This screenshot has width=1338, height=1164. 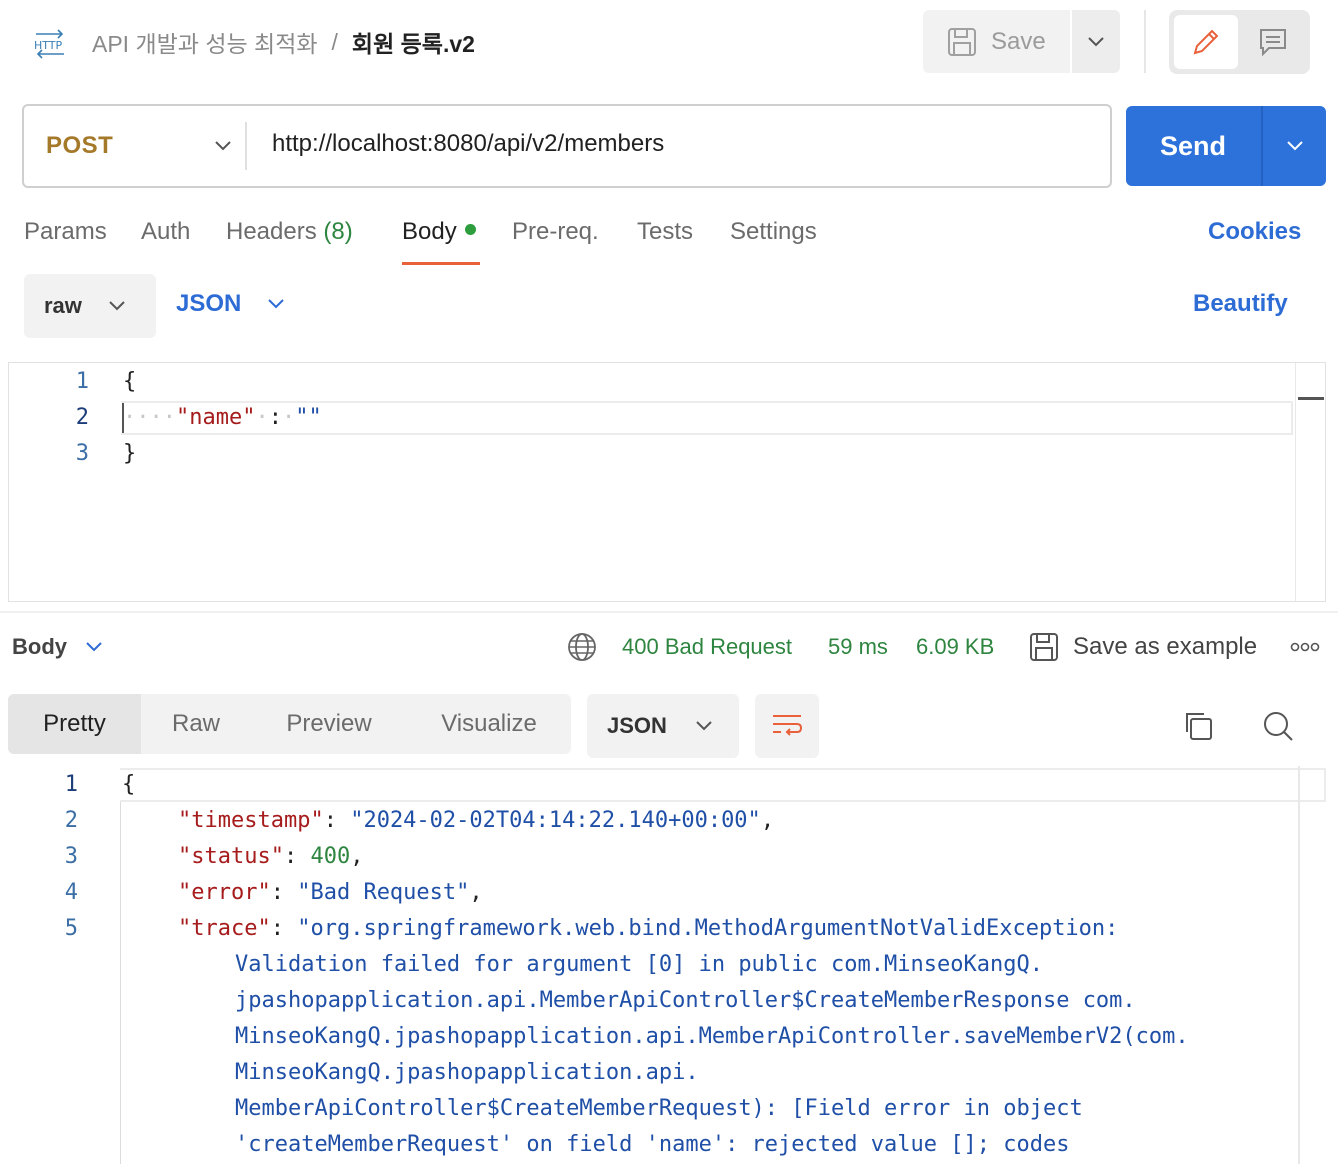 I want to click on copy-icon, so click(x=1198, y=728).